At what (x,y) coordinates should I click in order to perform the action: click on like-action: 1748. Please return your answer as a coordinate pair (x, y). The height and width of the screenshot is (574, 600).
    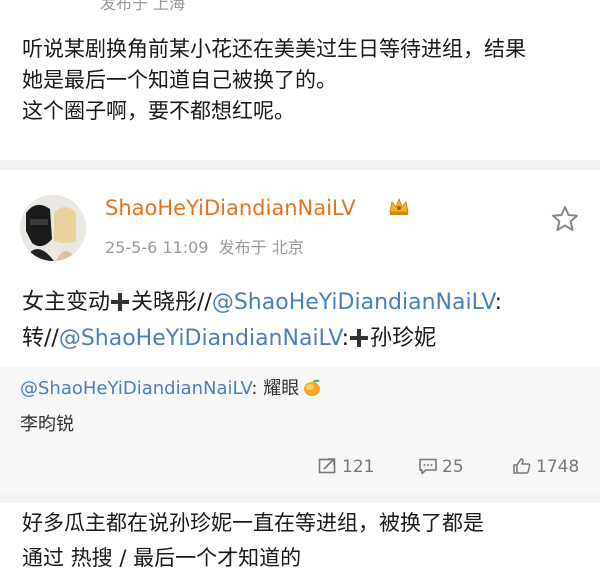
    Looking at the image, I should click on (545, 467).